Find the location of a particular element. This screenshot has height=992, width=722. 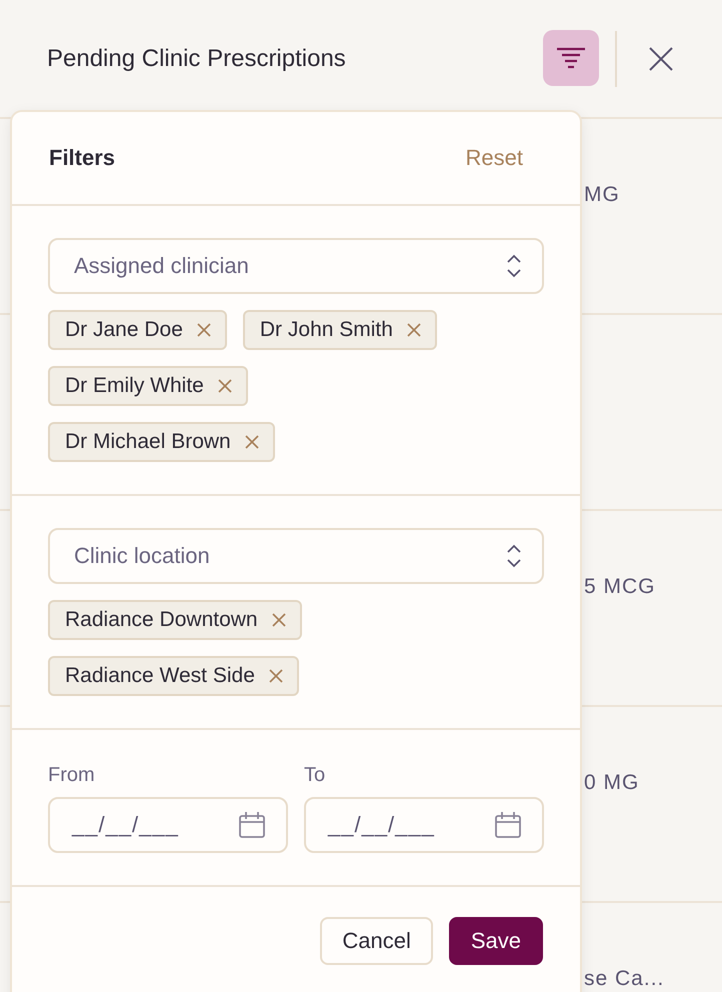

filter-button is located at coordinates (571, 58).